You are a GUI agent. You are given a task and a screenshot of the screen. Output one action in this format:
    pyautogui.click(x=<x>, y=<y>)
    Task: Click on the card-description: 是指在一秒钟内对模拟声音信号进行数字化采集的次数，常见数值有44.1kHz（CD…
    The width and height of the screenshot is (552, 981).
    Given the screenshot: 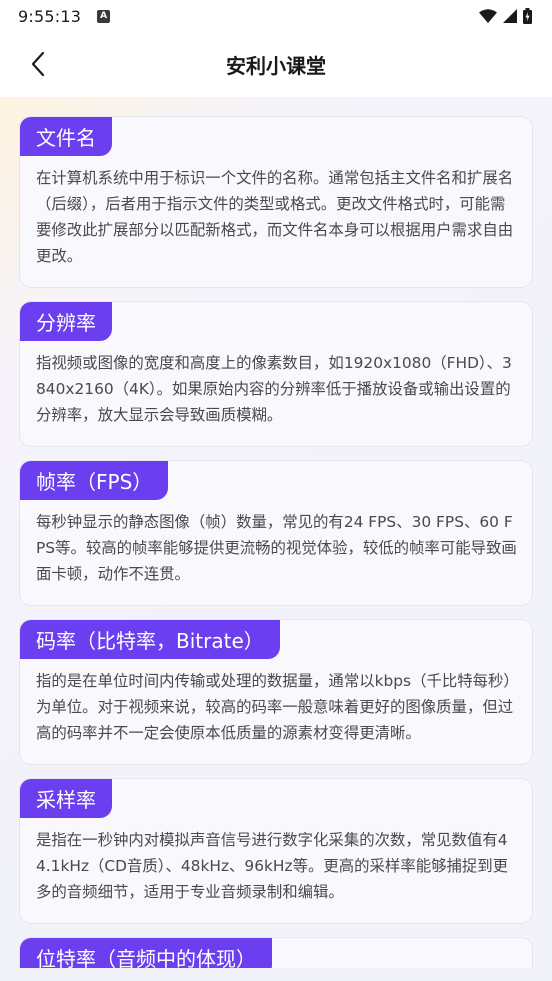 What is the action you would take?
    pyautogui.click(x=272, y=866)
    